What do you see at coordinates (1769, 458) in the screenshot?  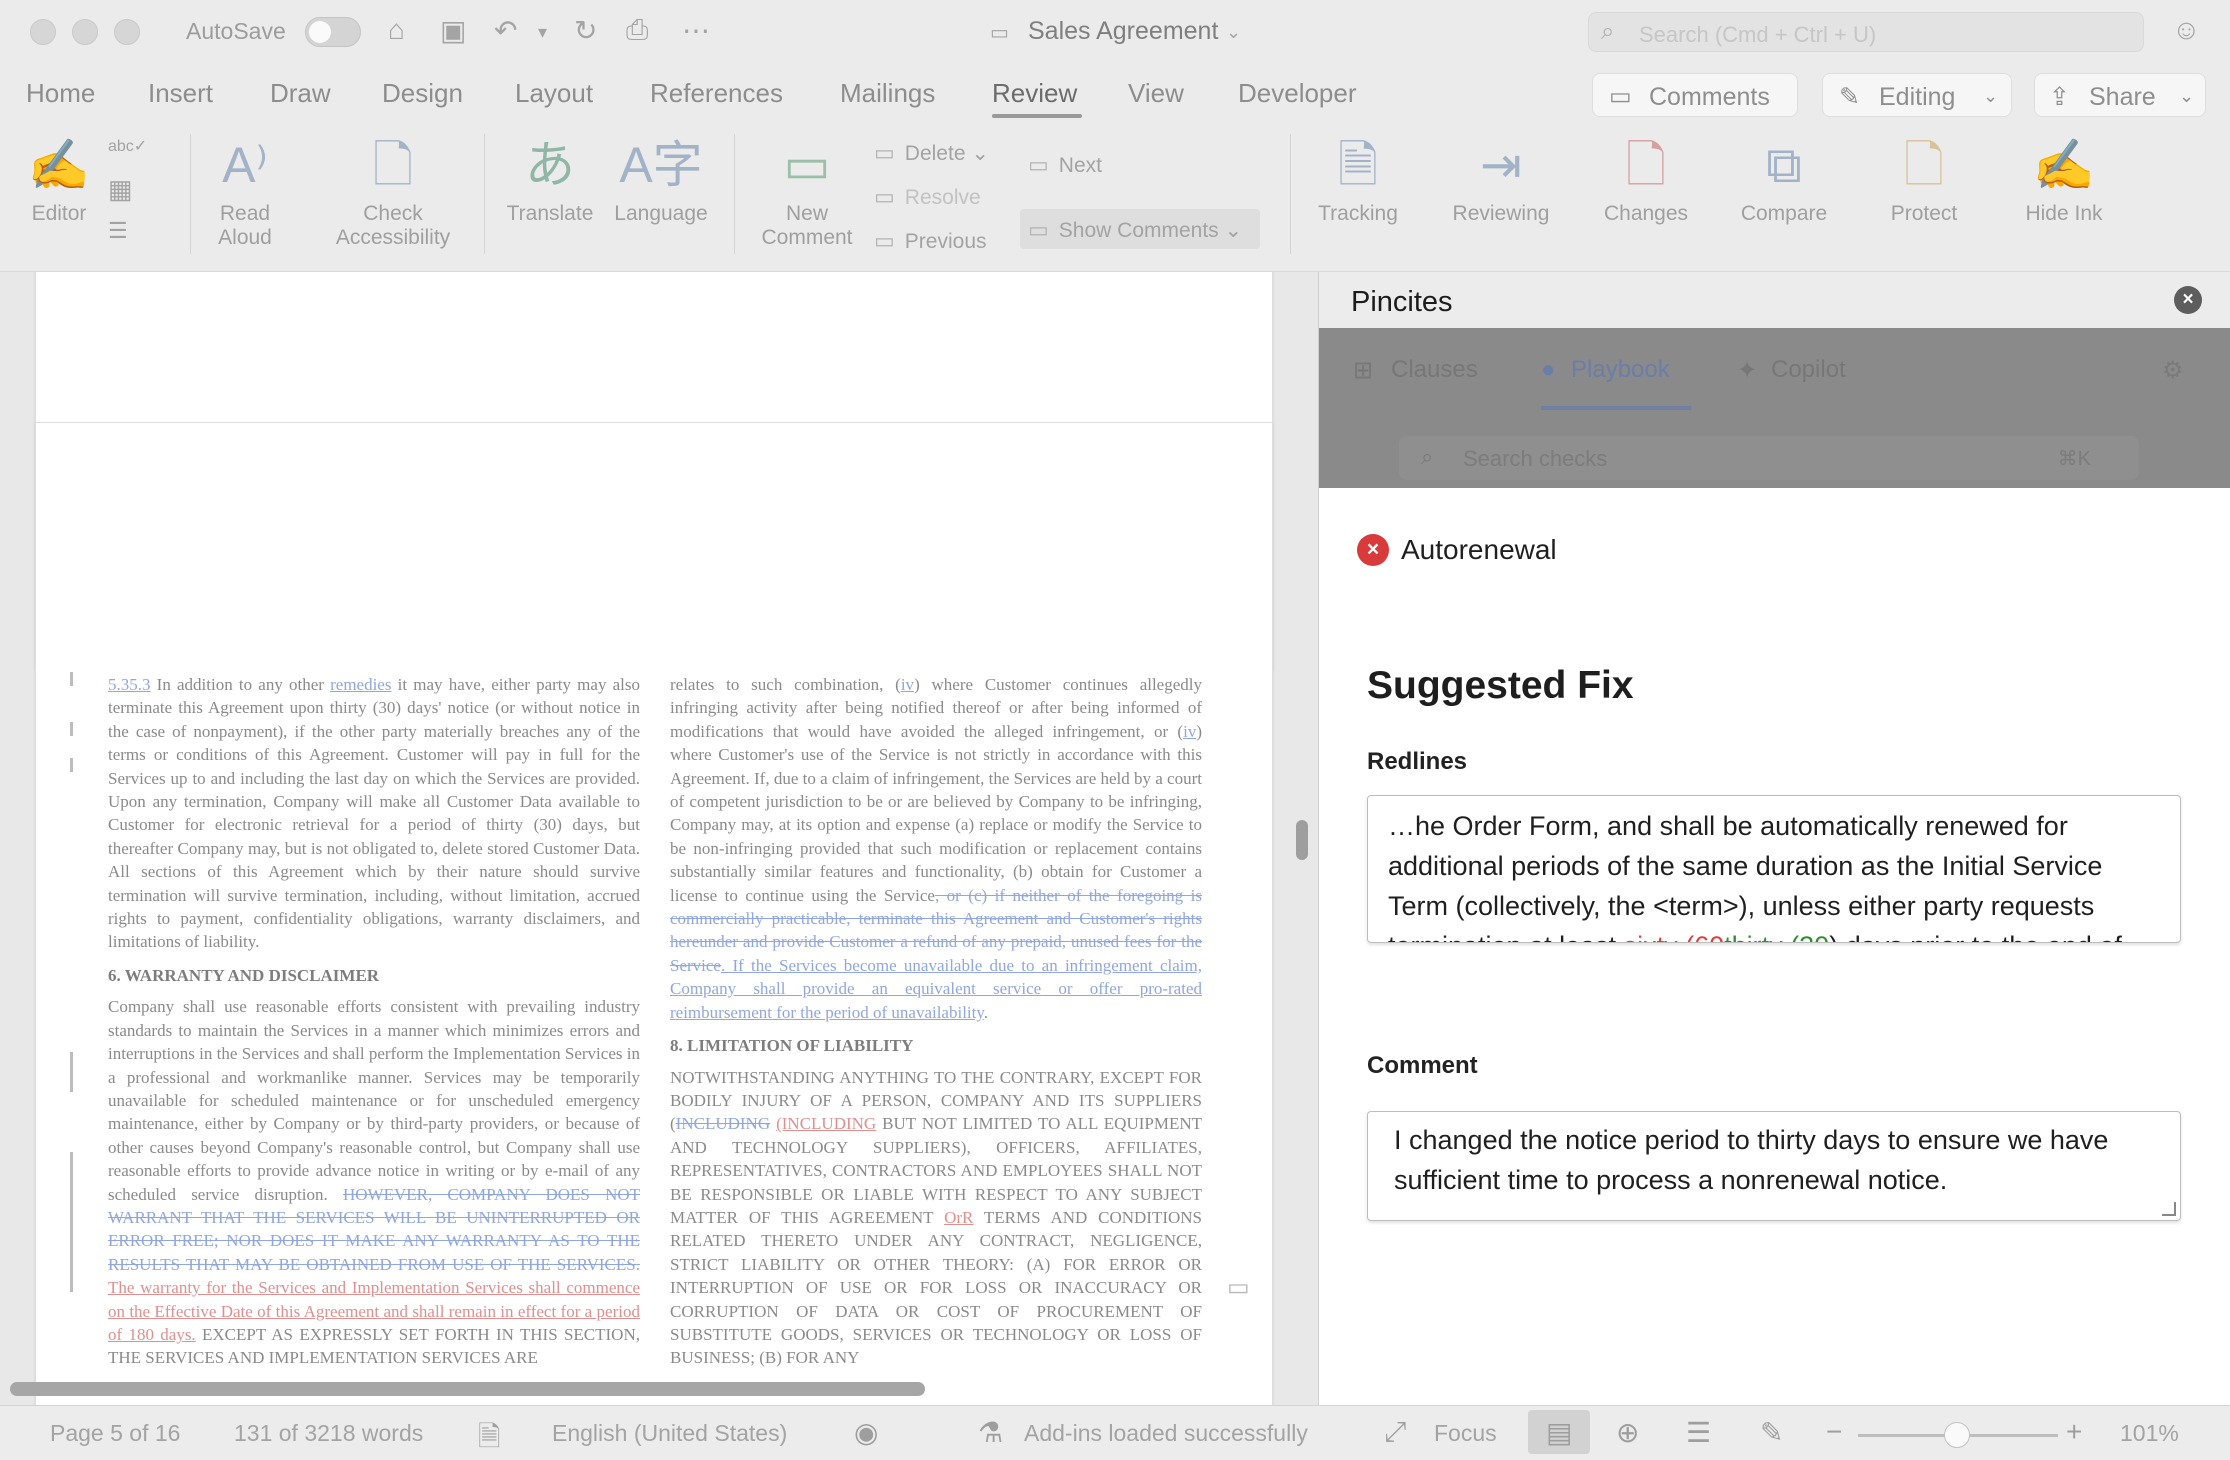 I see `search-checks-input: ⌕ Search checks ⌘K` at bounding box center [1769, 458].